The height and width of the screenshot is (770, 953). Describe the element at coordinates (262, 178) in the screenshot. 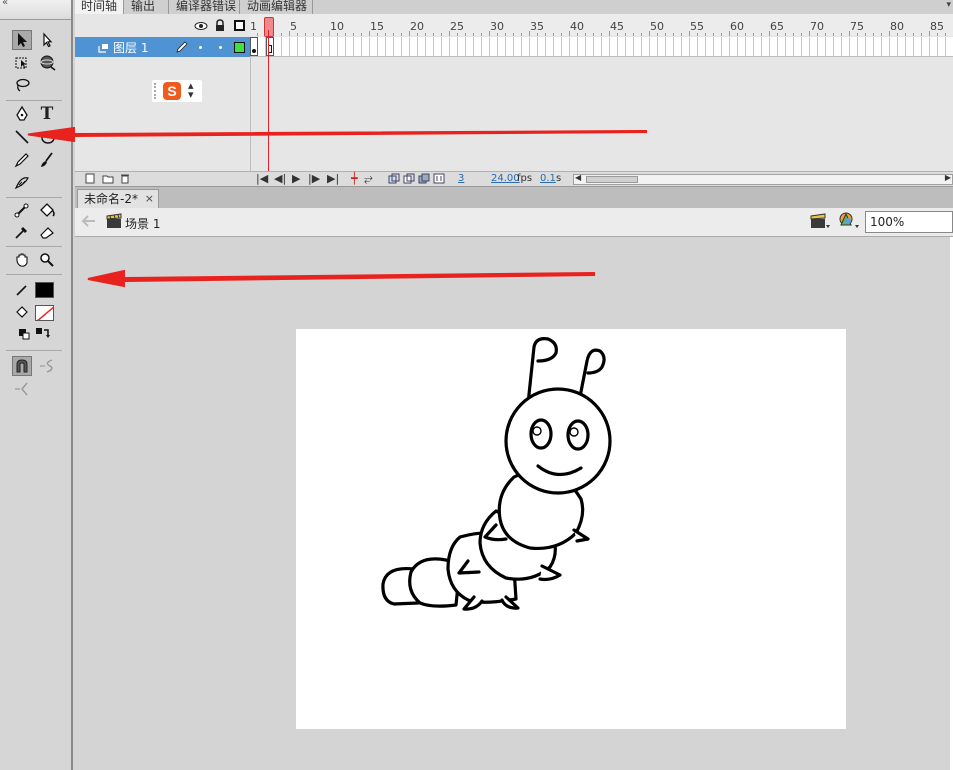

I see `go-to-first-frame-icon: |◀` at that location.